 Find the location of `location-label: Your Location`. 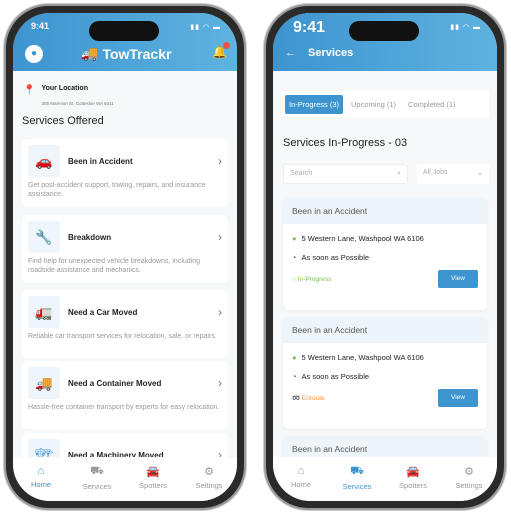

location-label: Your Location is located at coordinates (64, 88).